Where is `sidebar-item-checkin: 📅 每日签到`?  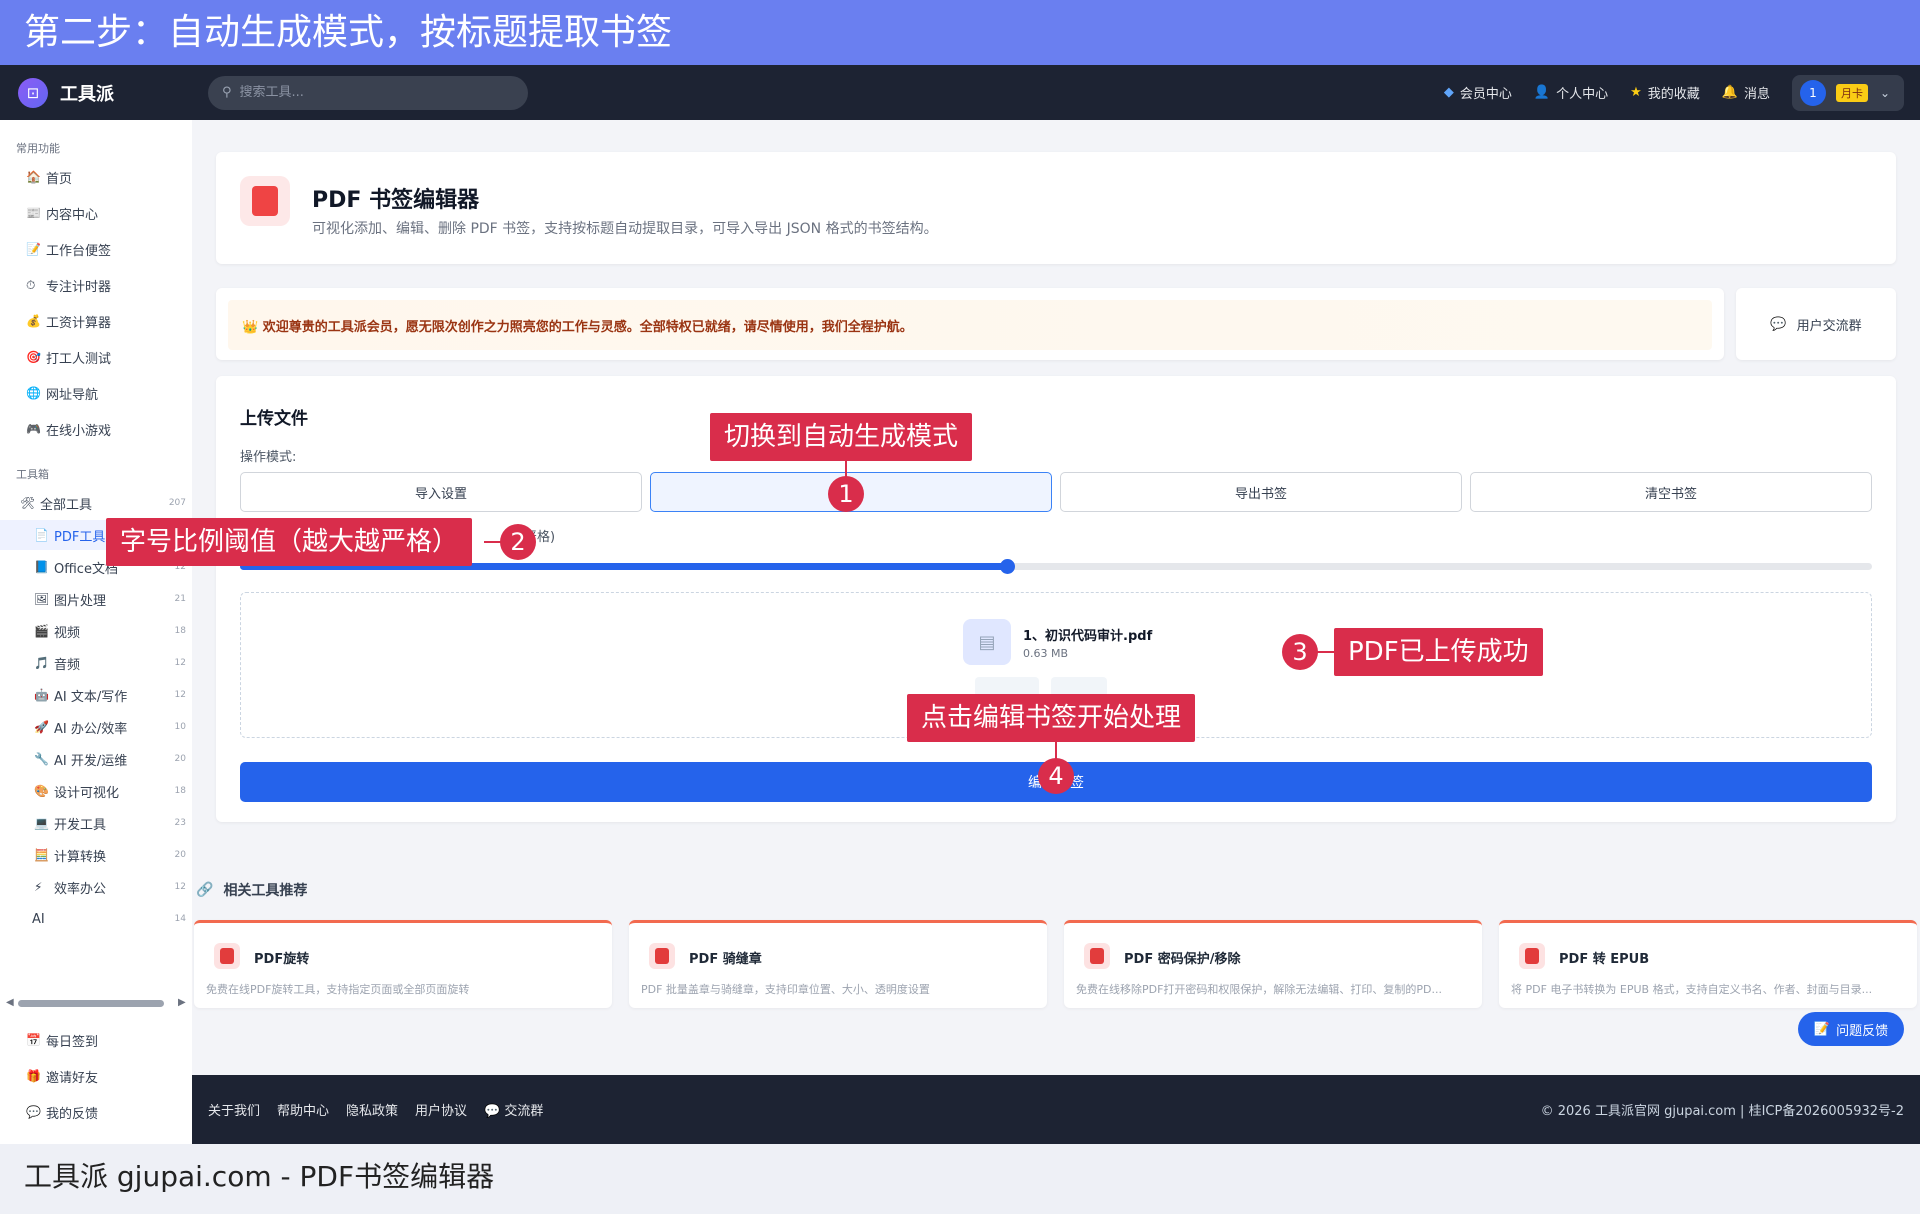 sidebar-item-checkin: 📅 每日签到 is located at coordinates (96, 1040).